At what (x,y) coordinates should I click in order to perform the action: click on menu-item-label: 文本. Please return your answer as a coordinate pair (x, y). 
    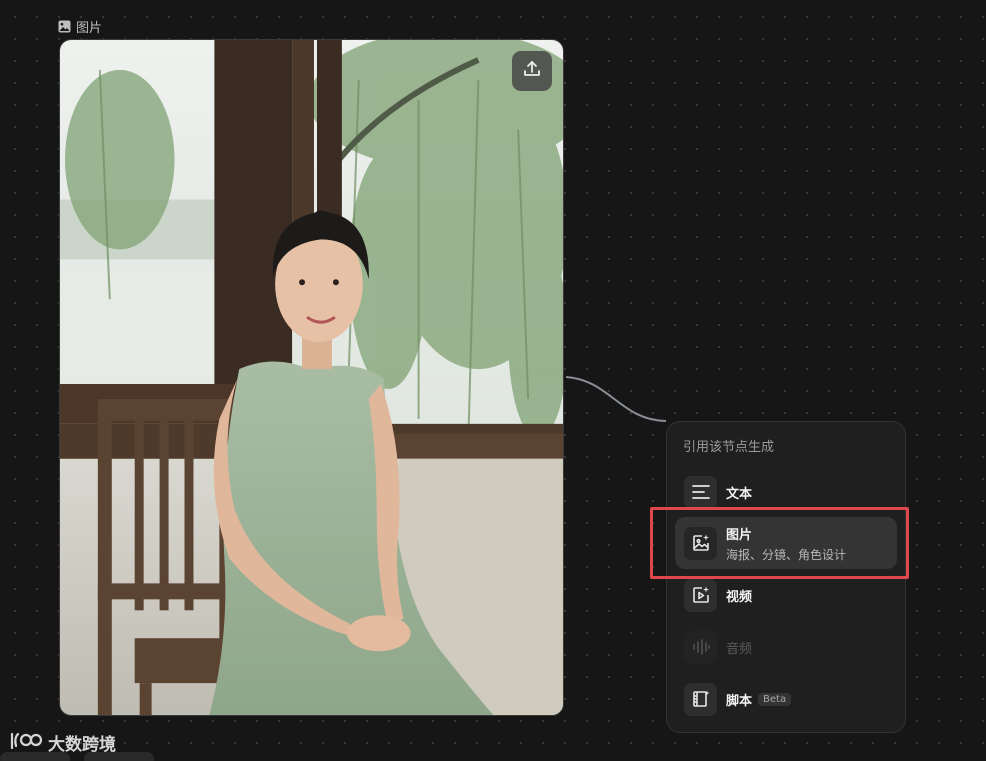
    Looking at the image, I should click on (739, 494).